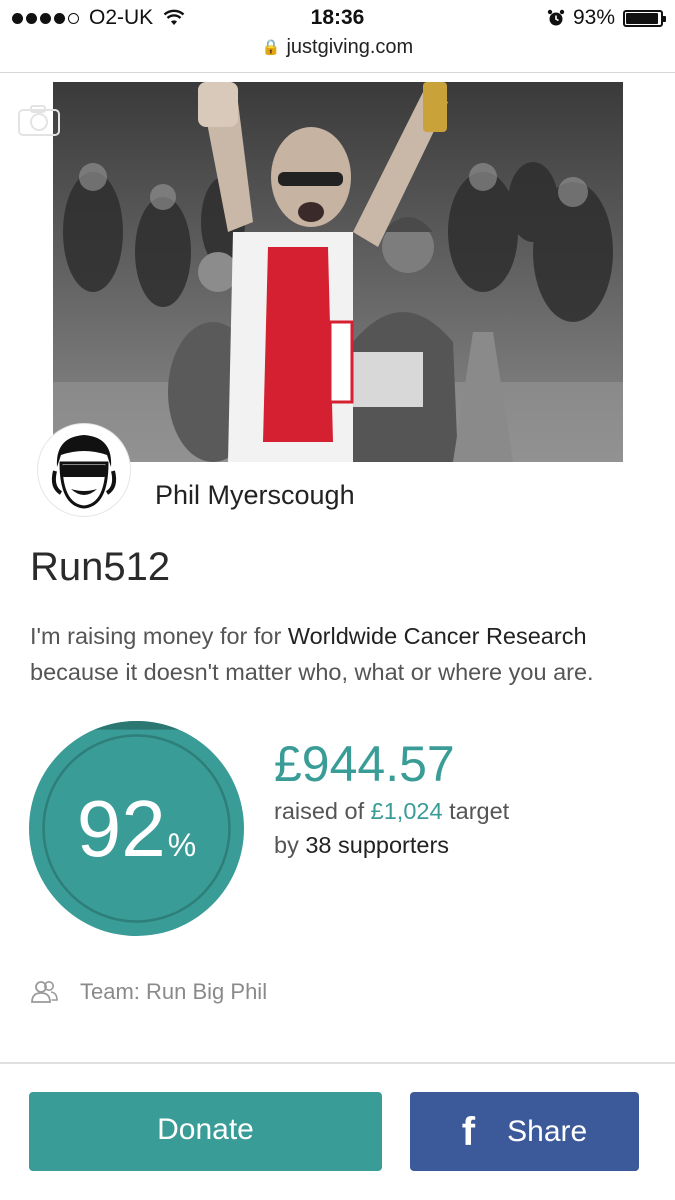  I want to click on address-bar: 🔒 justgiving.com, so click(337, 53).